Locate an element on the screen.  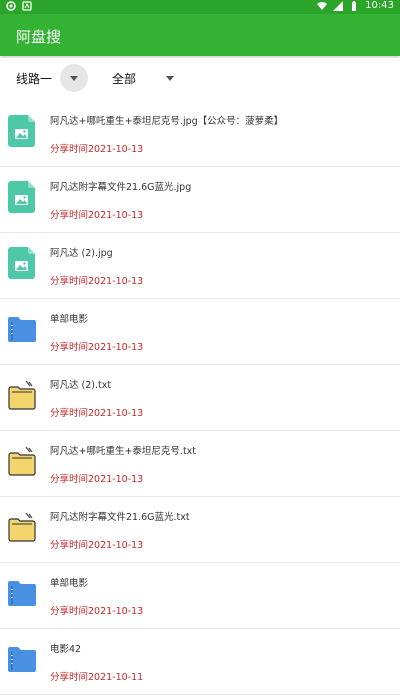
filter-bar: 线路一 全部 is located at coordinates (200, 78).